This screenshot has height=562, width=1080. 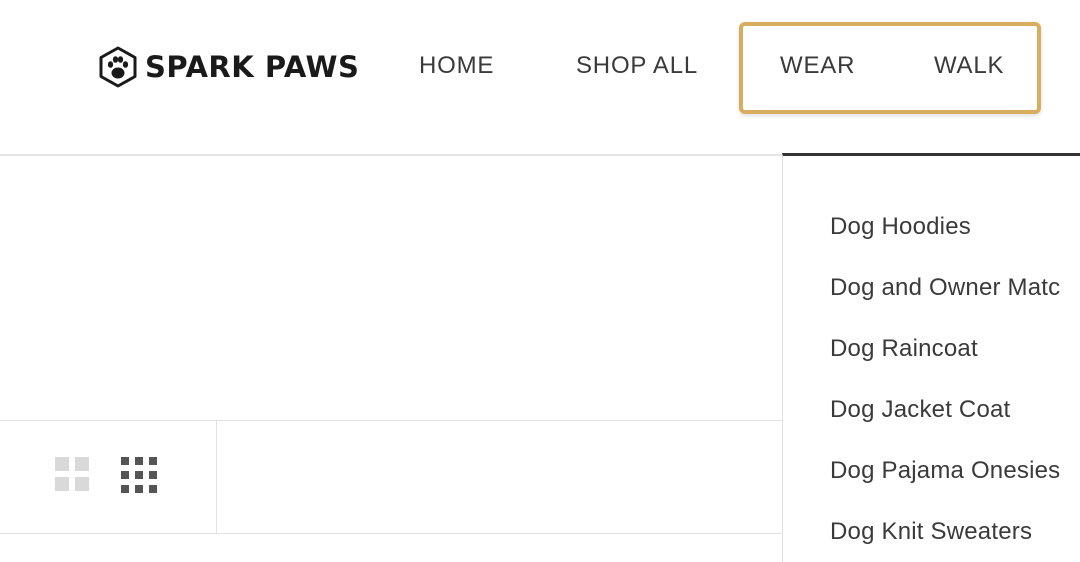 What do you see at coordinates (252, 67) in the screenshot?
I see `brand-name: SPARK PAWS` at bounding box center [252, 67].